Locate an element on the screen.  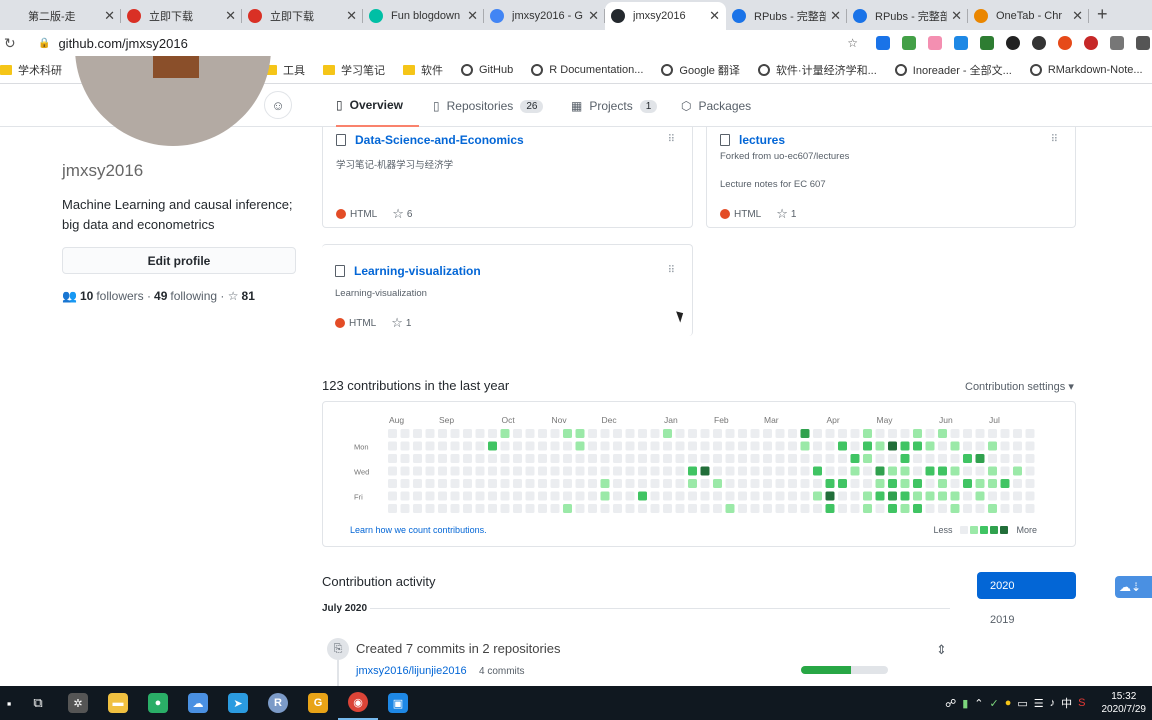
bookmark-item: 工具 is located at coordinates (285, 70).